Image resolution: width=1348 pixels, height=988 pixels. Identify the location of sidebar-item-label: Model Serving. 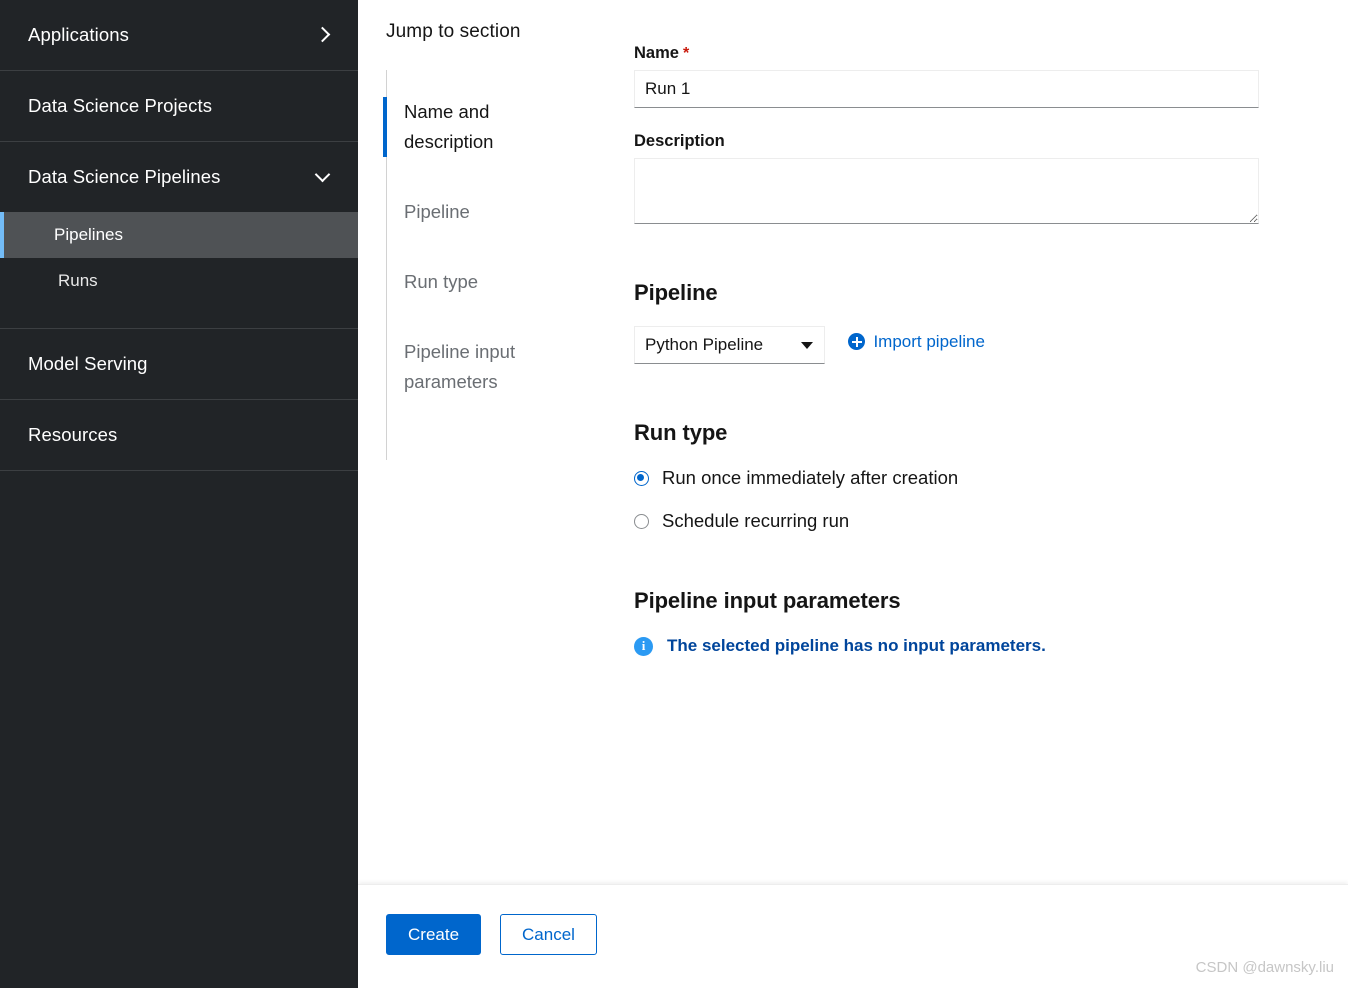
(88, 363).